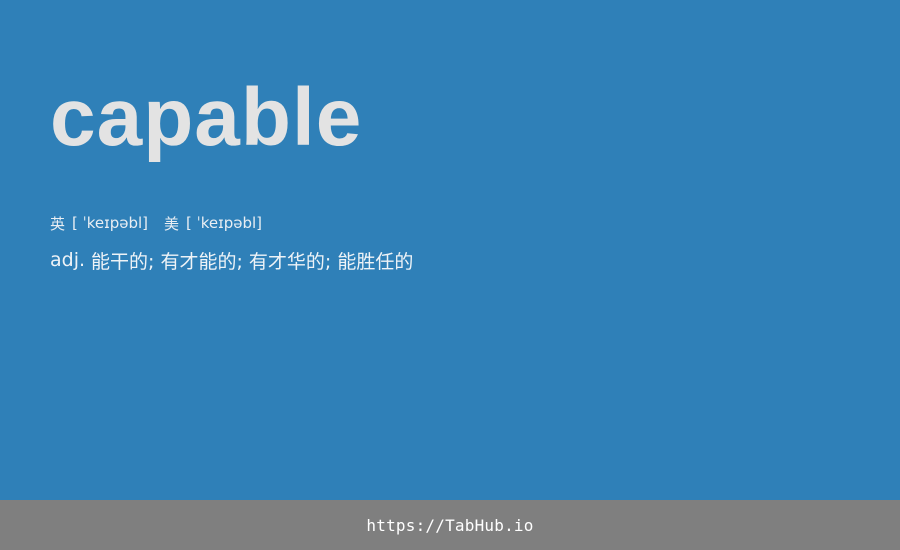 Image resolution: width=900 pixels, height=550 pixels. I want to click on phonetic-us-ipa: [ ˈkeɪpəbl], so click(224, 223).